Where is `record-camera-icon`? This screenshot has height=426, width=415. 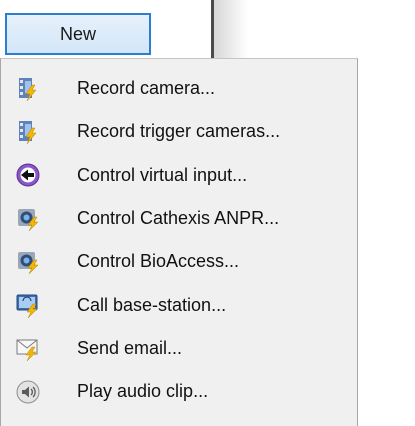 record-camera-icon is located at coordinates (28, 89).